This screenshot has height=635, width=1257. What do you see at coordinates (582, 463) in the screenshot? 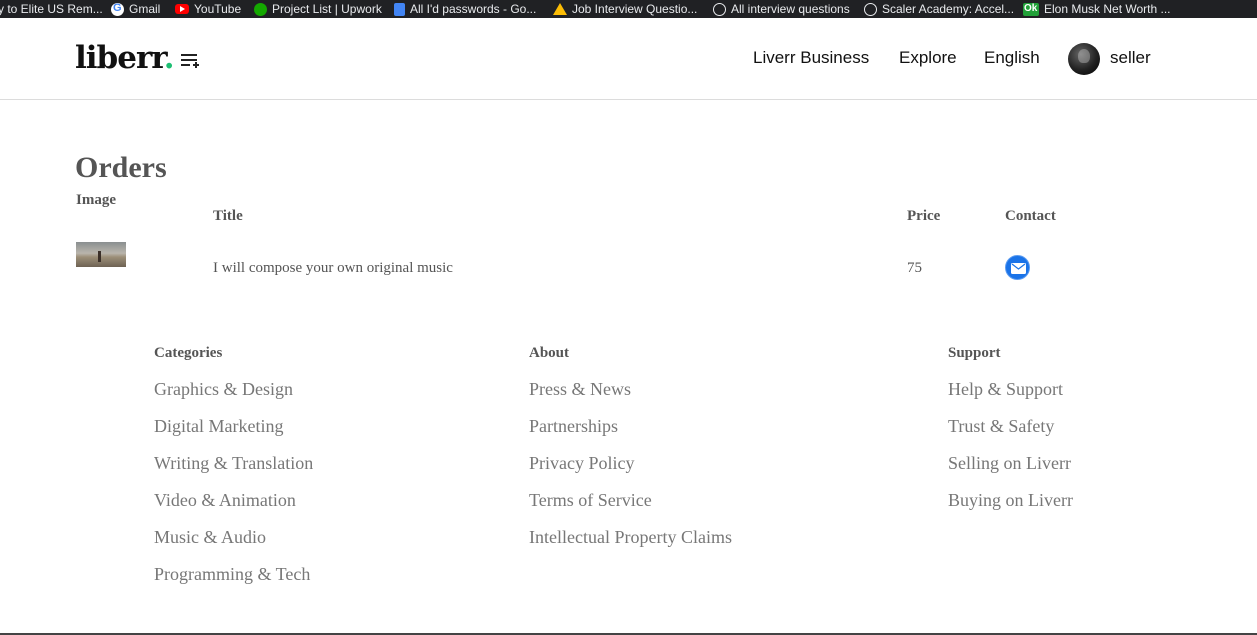
I see `footer-link-privacy-policy: Privacy Policy` at bounding box center [582, 463].